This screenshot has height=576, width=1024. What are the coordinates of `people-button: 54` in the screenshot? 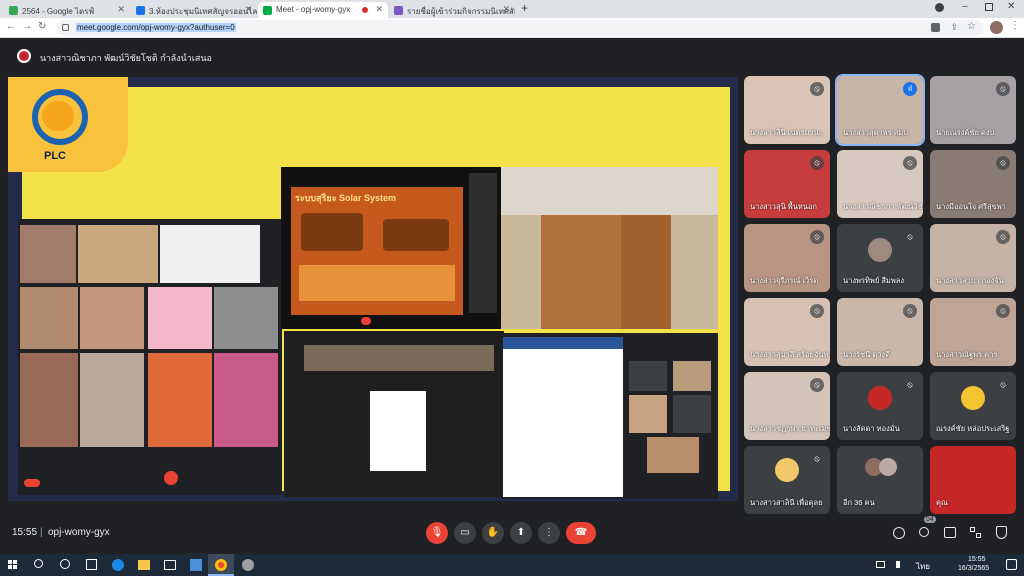 It's located at (927, 528).